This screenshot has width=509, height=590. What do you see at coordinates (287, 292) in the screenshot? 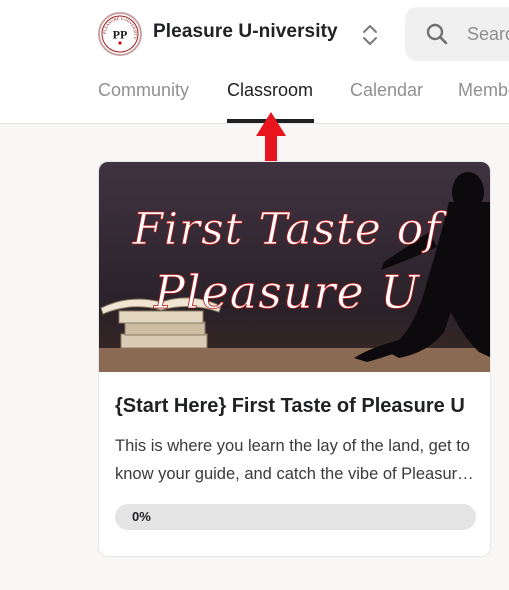
I see `svg-text: Pleasure U` at bounding box center [287, 292].